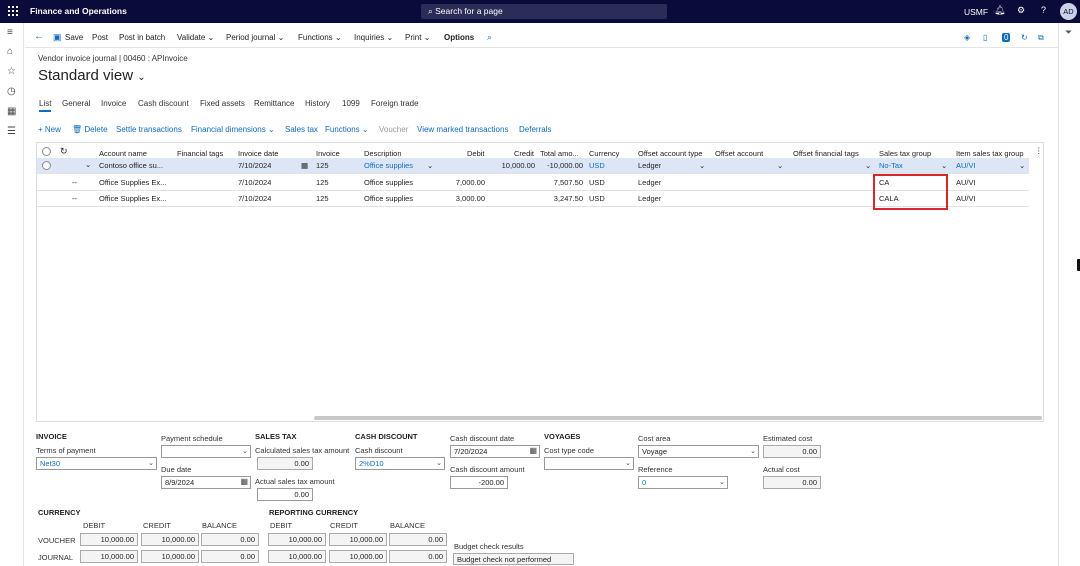 The height and width of the screenshot is (566, 1080). Describe the element at coordinates (967, 37) in the screenshot. I see `diamond-icon: ◈` at that location.